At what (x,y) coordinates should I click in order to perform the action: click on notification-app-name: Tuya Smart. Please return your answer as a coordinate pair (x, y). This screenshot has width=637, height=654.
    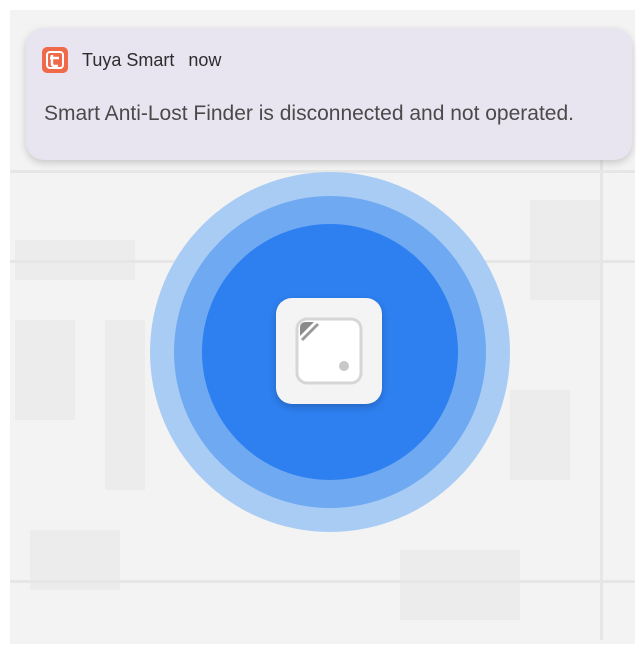
    Looking at the image, I should click on (128, 59).